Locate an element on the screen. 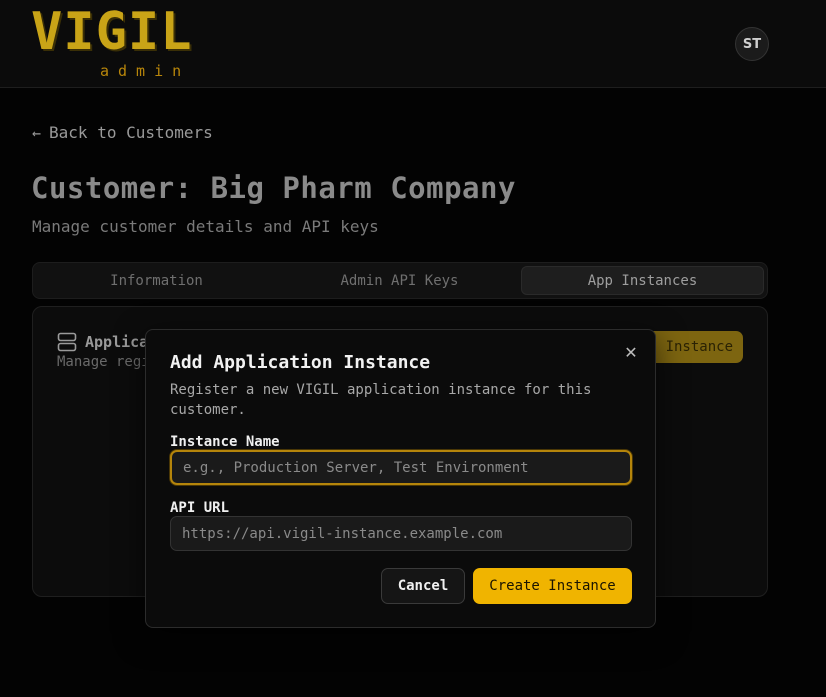 Image resolution: width=826 pixels, height=697 pixels. close-icon: ✕ is located at coordinates (631, 353).